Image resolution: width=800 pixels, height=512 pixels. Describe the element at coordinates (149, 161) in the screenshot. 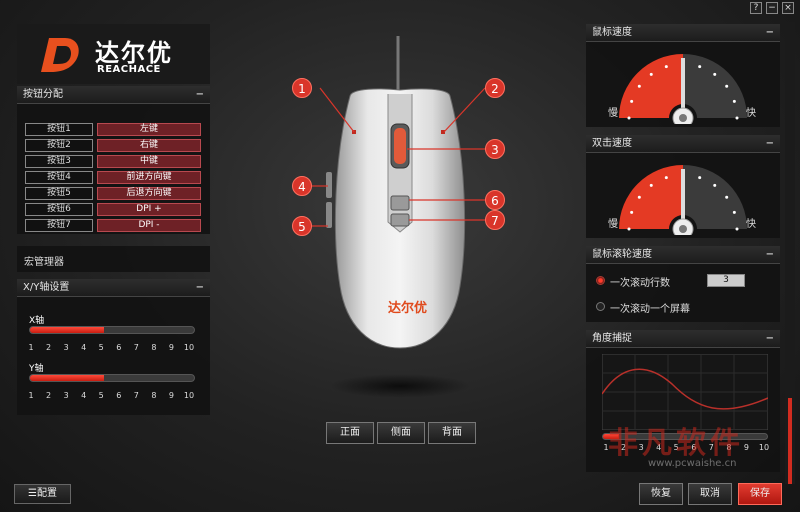

I see `assign-value-select: 中键` at that location.